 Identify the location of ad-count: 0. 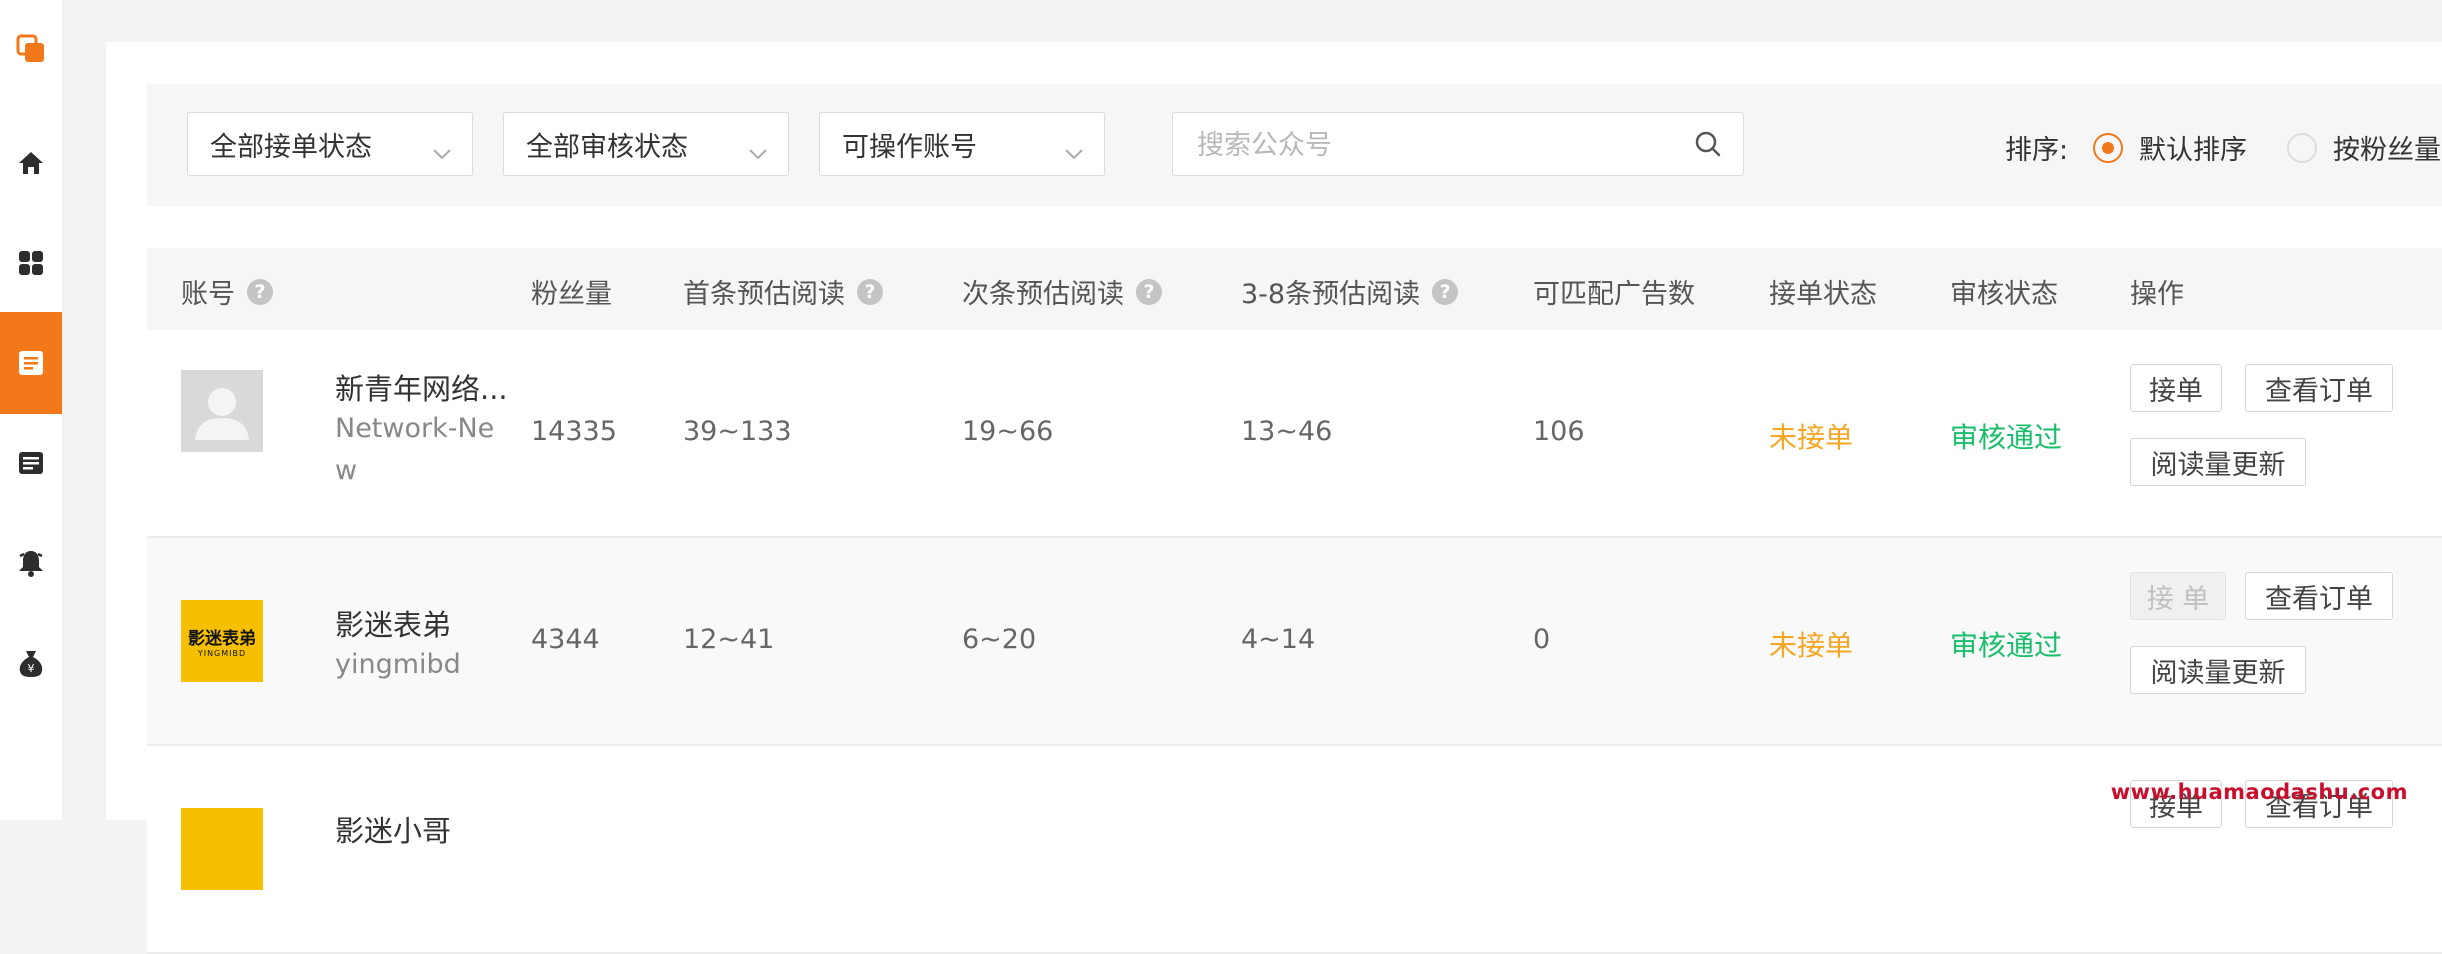
(1542, 639).